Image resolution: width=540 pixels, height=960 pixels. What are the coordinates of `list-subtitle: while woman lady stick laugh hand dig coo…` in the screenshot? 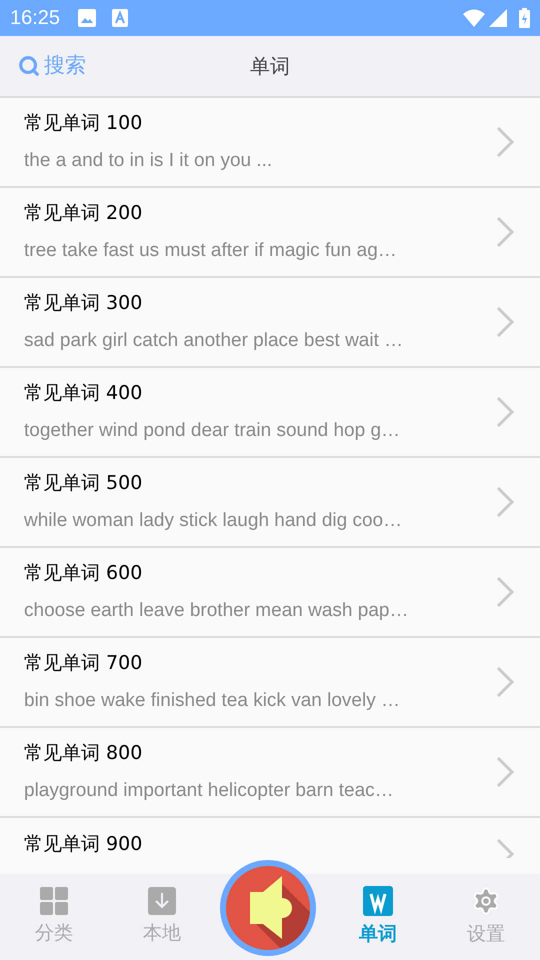 It's located at (214, 521).